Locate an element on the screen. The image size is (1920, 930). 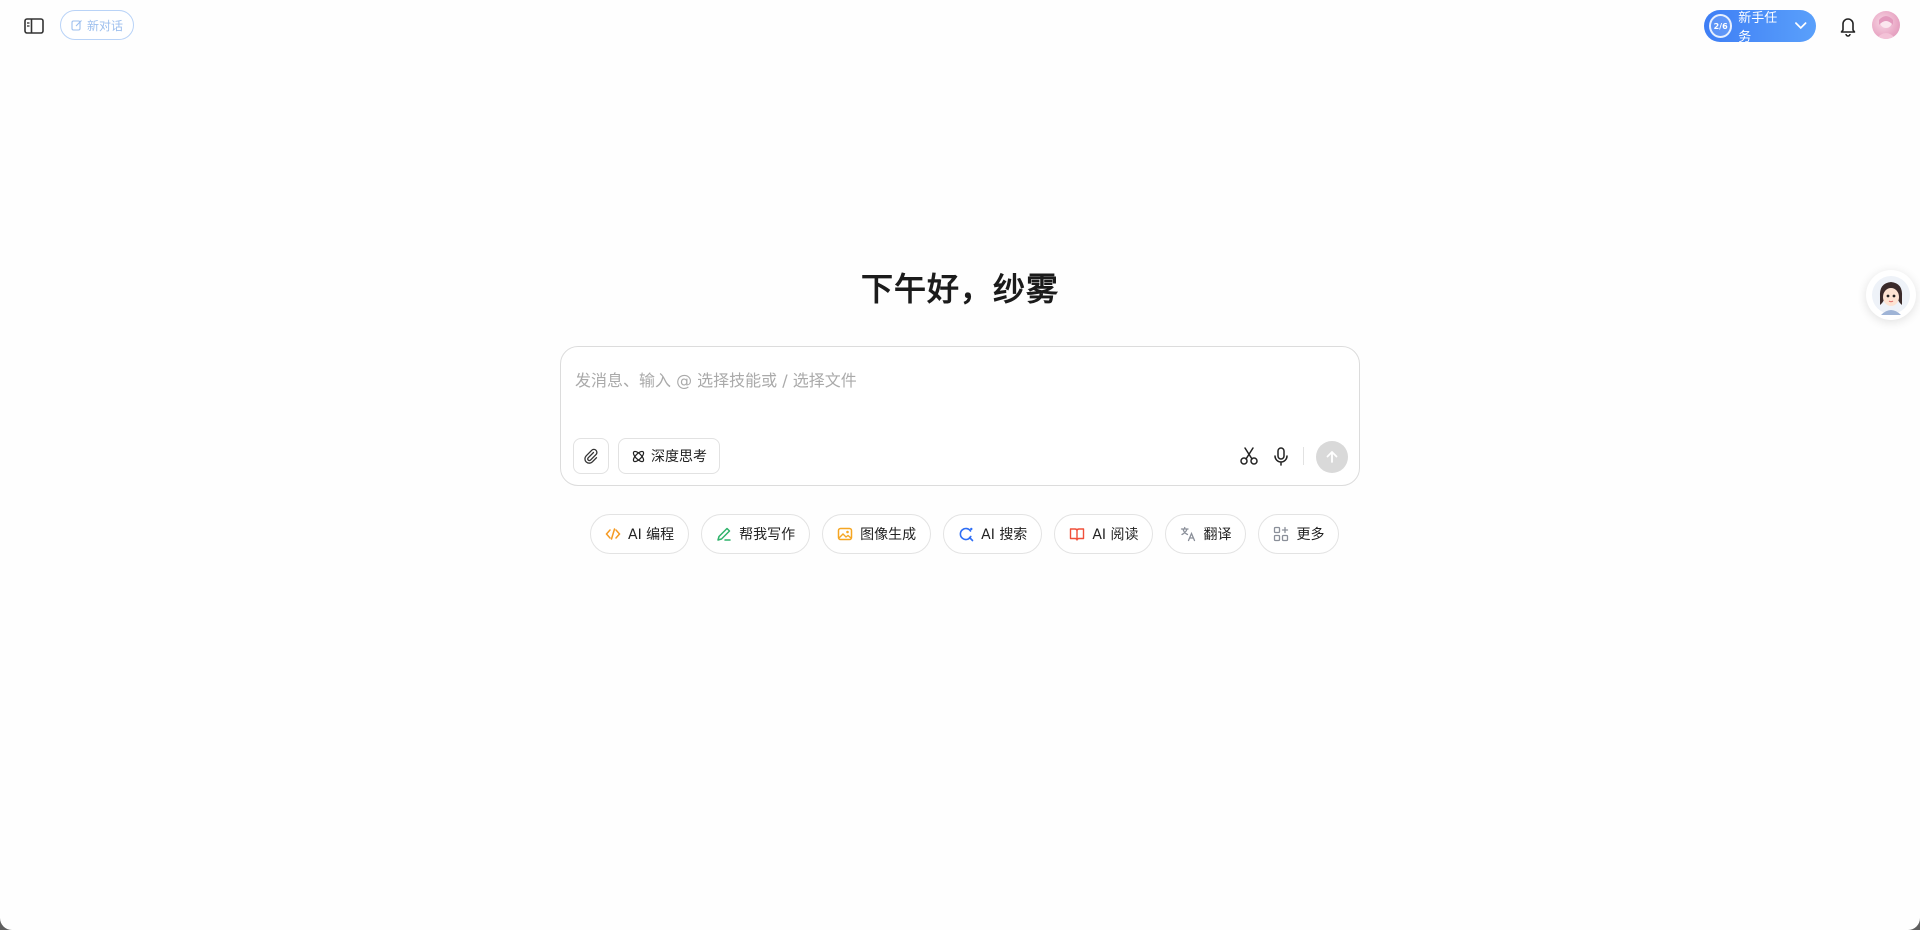
chip-label: AI 阅读 is located at coordinates (1115, 535).